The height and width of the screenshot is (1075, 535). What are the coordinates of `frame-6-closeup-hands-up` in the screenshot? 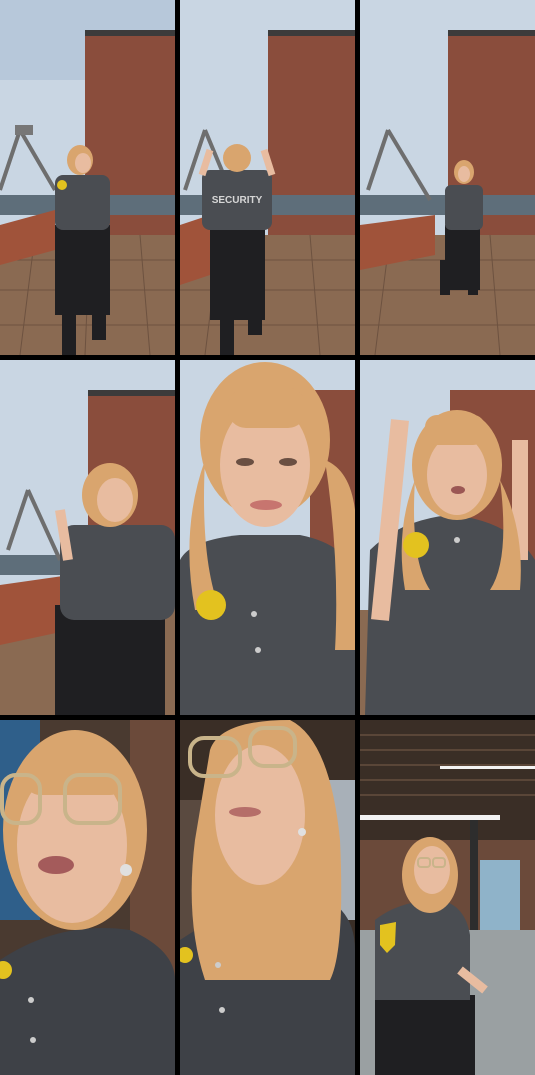 It's located at (447, 537).